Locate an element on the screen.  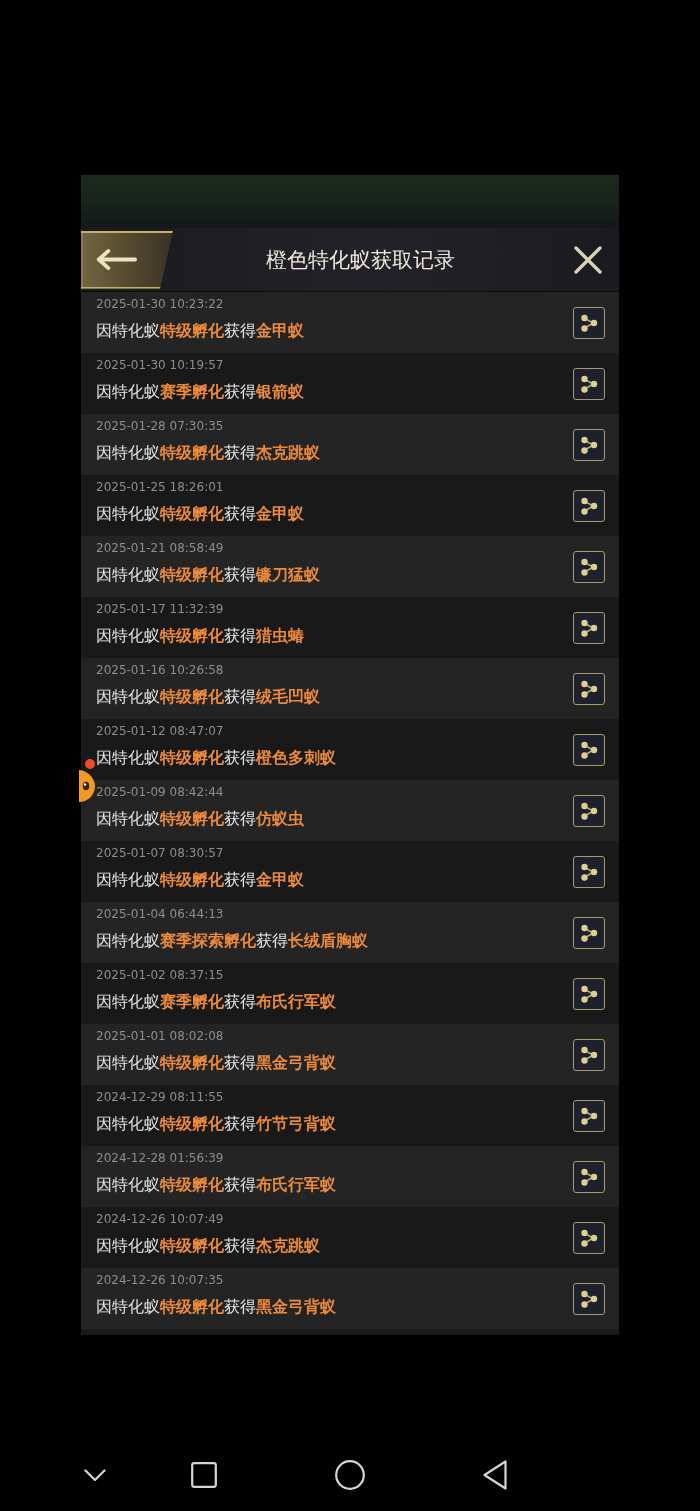
close-icon is located at coordinates (588, 259).